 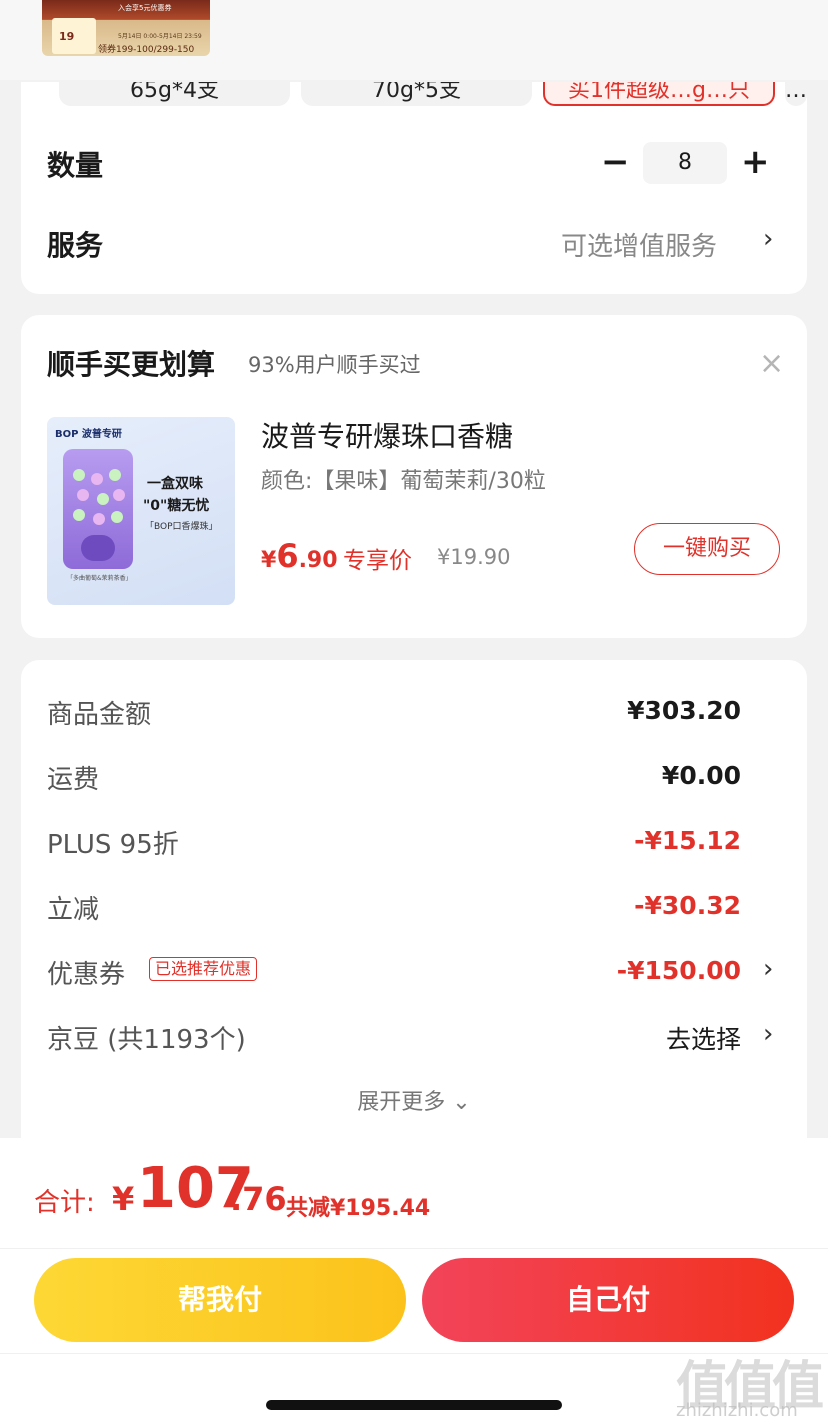 I want to click on goods-amount-label: 商品金额, so click(x=99, y=715).